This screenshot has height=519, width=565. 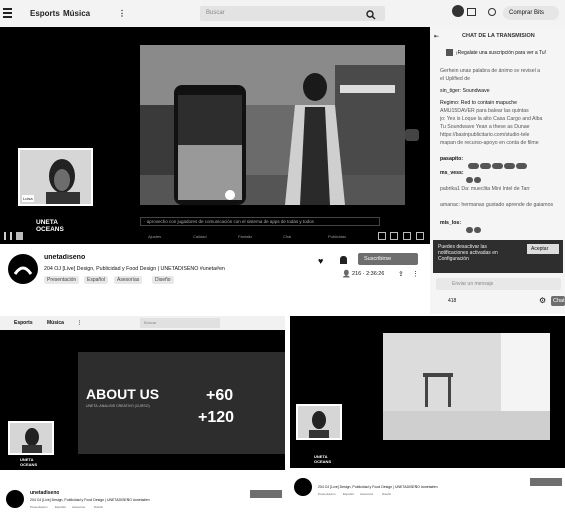 What do you see at coordinates (44, 493) in the screenshot?
I see `bl-channel-name: unetadiseno` at bounding box center [44, 493].